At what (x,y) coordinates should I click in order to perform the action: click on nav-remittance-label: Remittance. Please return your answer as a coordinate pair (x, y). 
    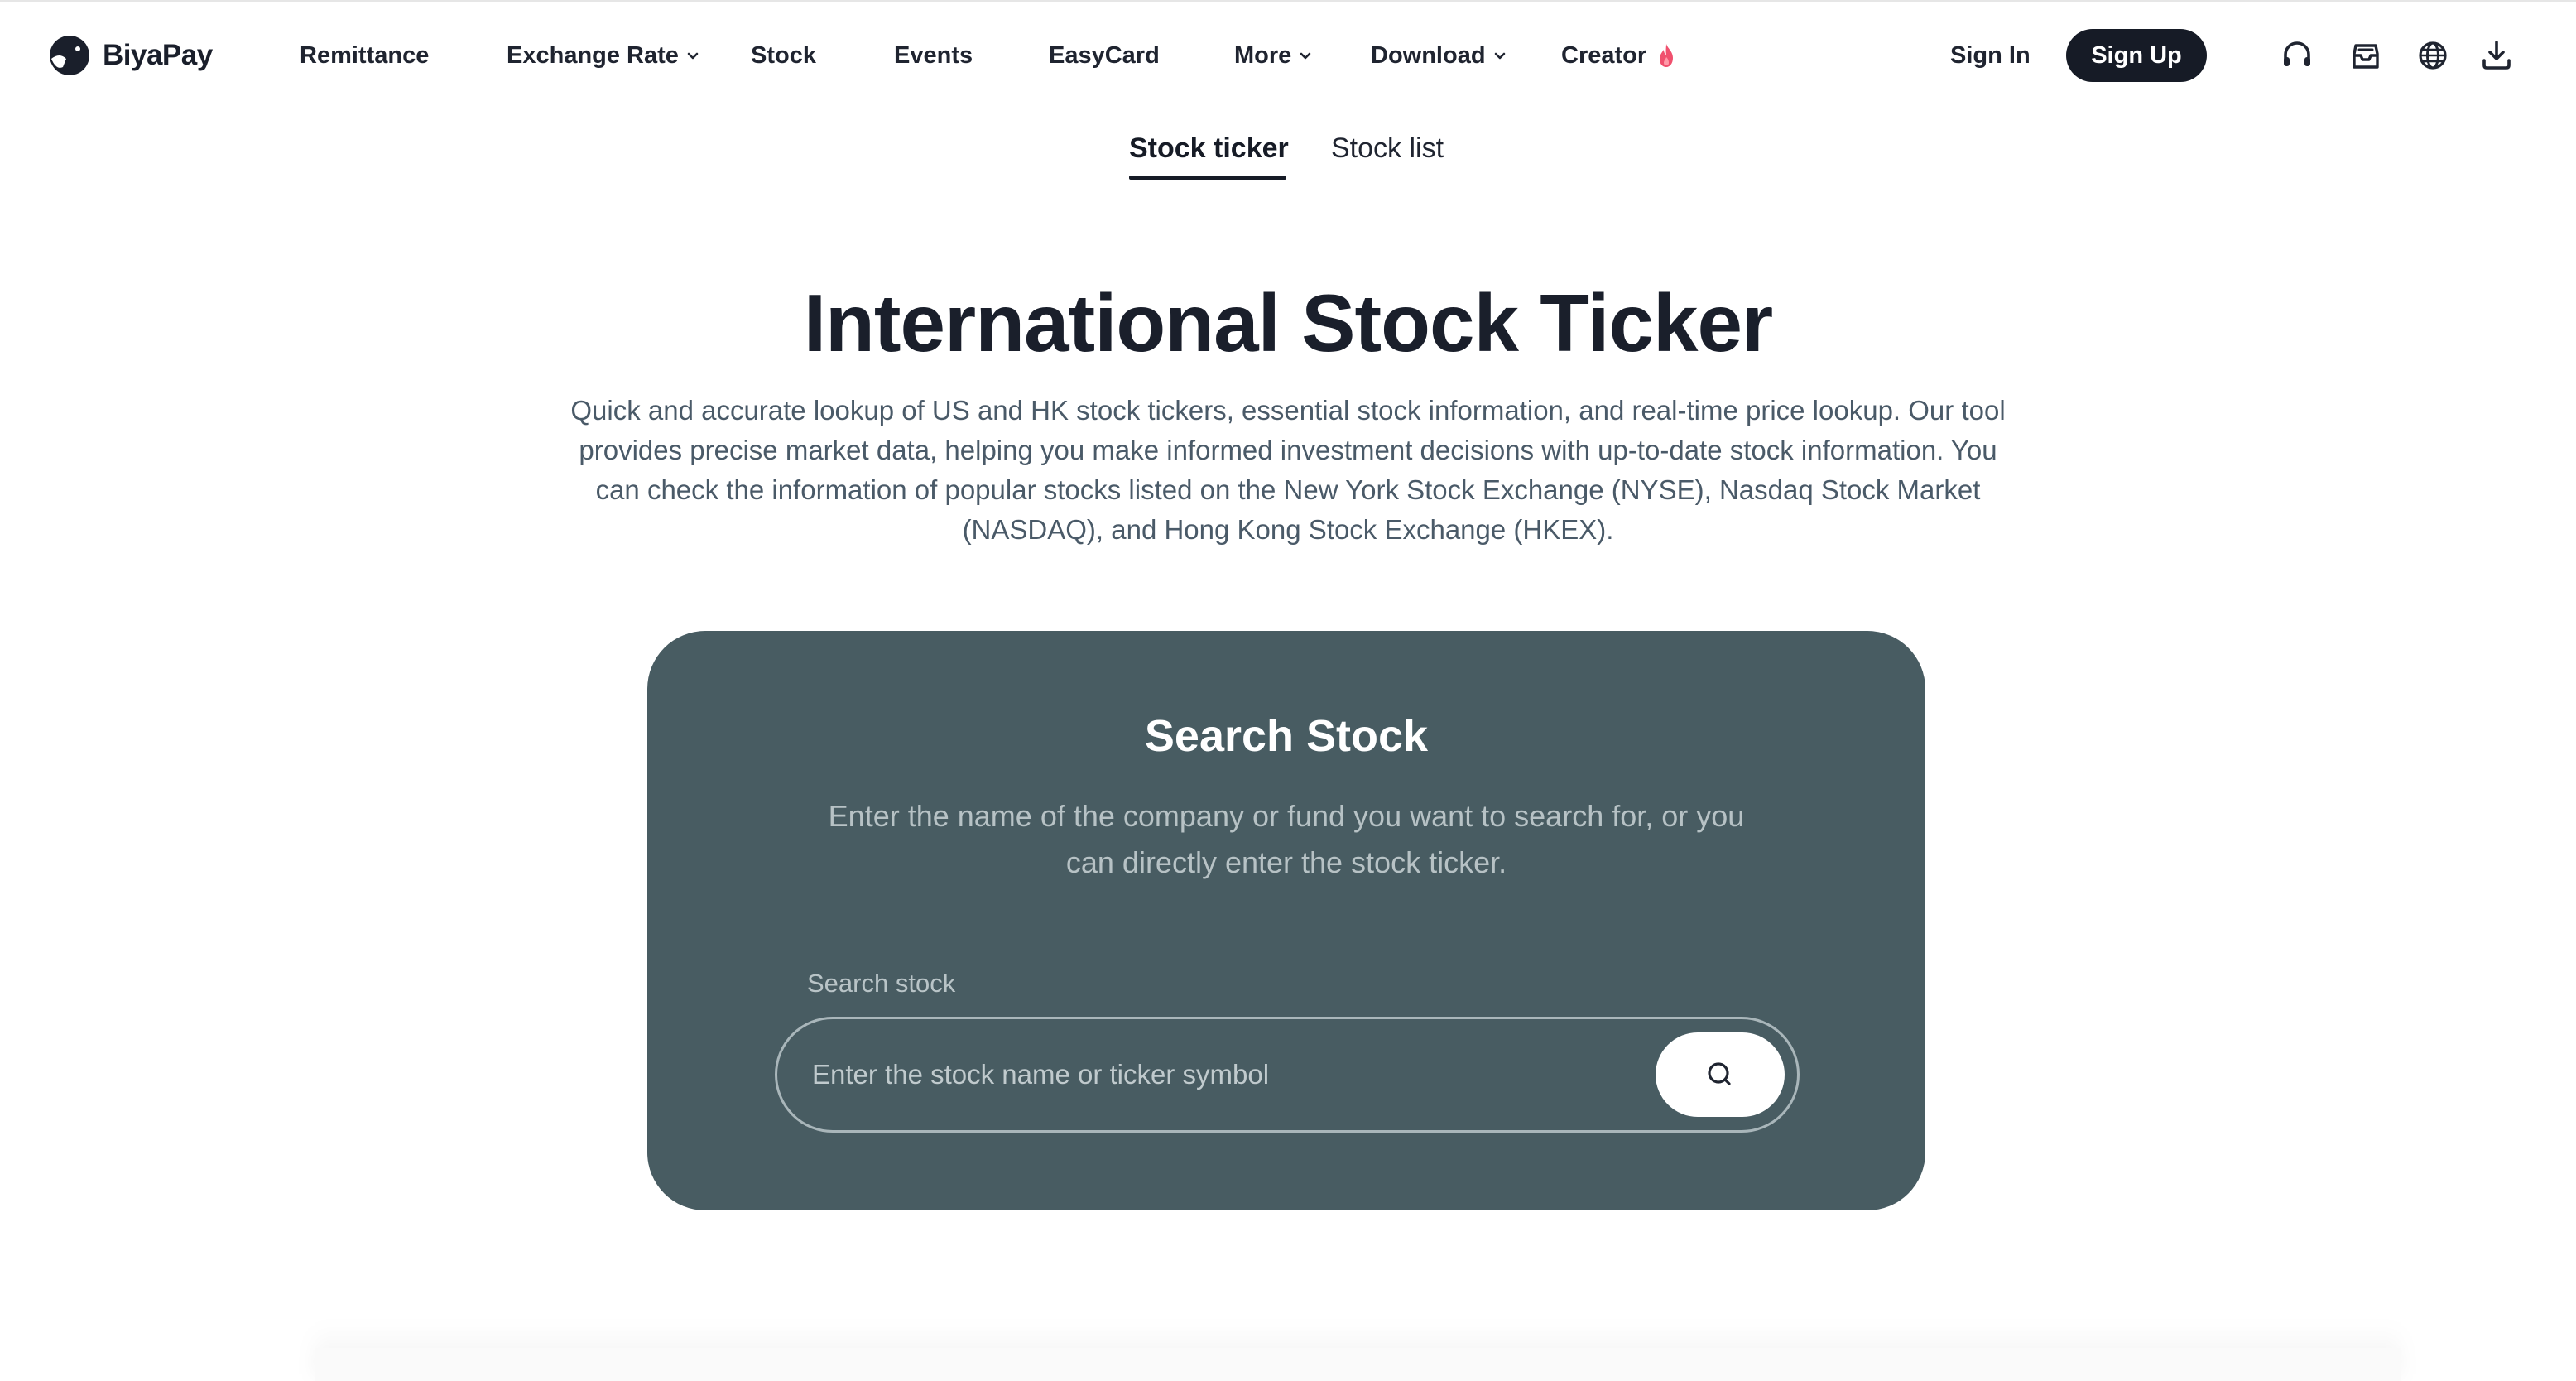
    Looking at the image, I should click on (365, 55).